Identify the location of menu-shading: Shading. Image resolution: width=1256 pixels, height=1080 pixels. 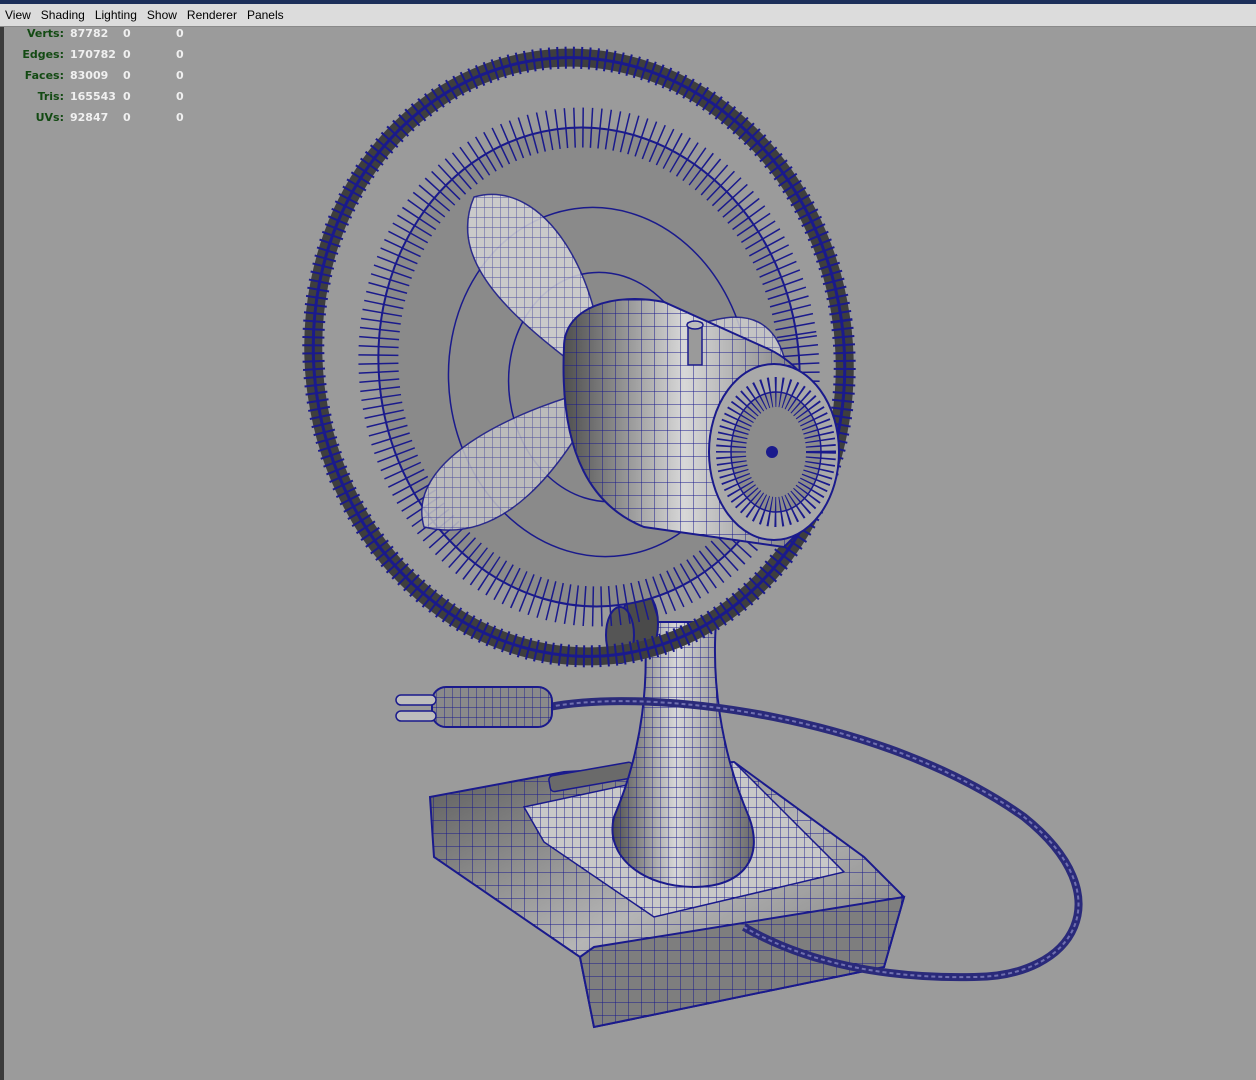
(63, 15).